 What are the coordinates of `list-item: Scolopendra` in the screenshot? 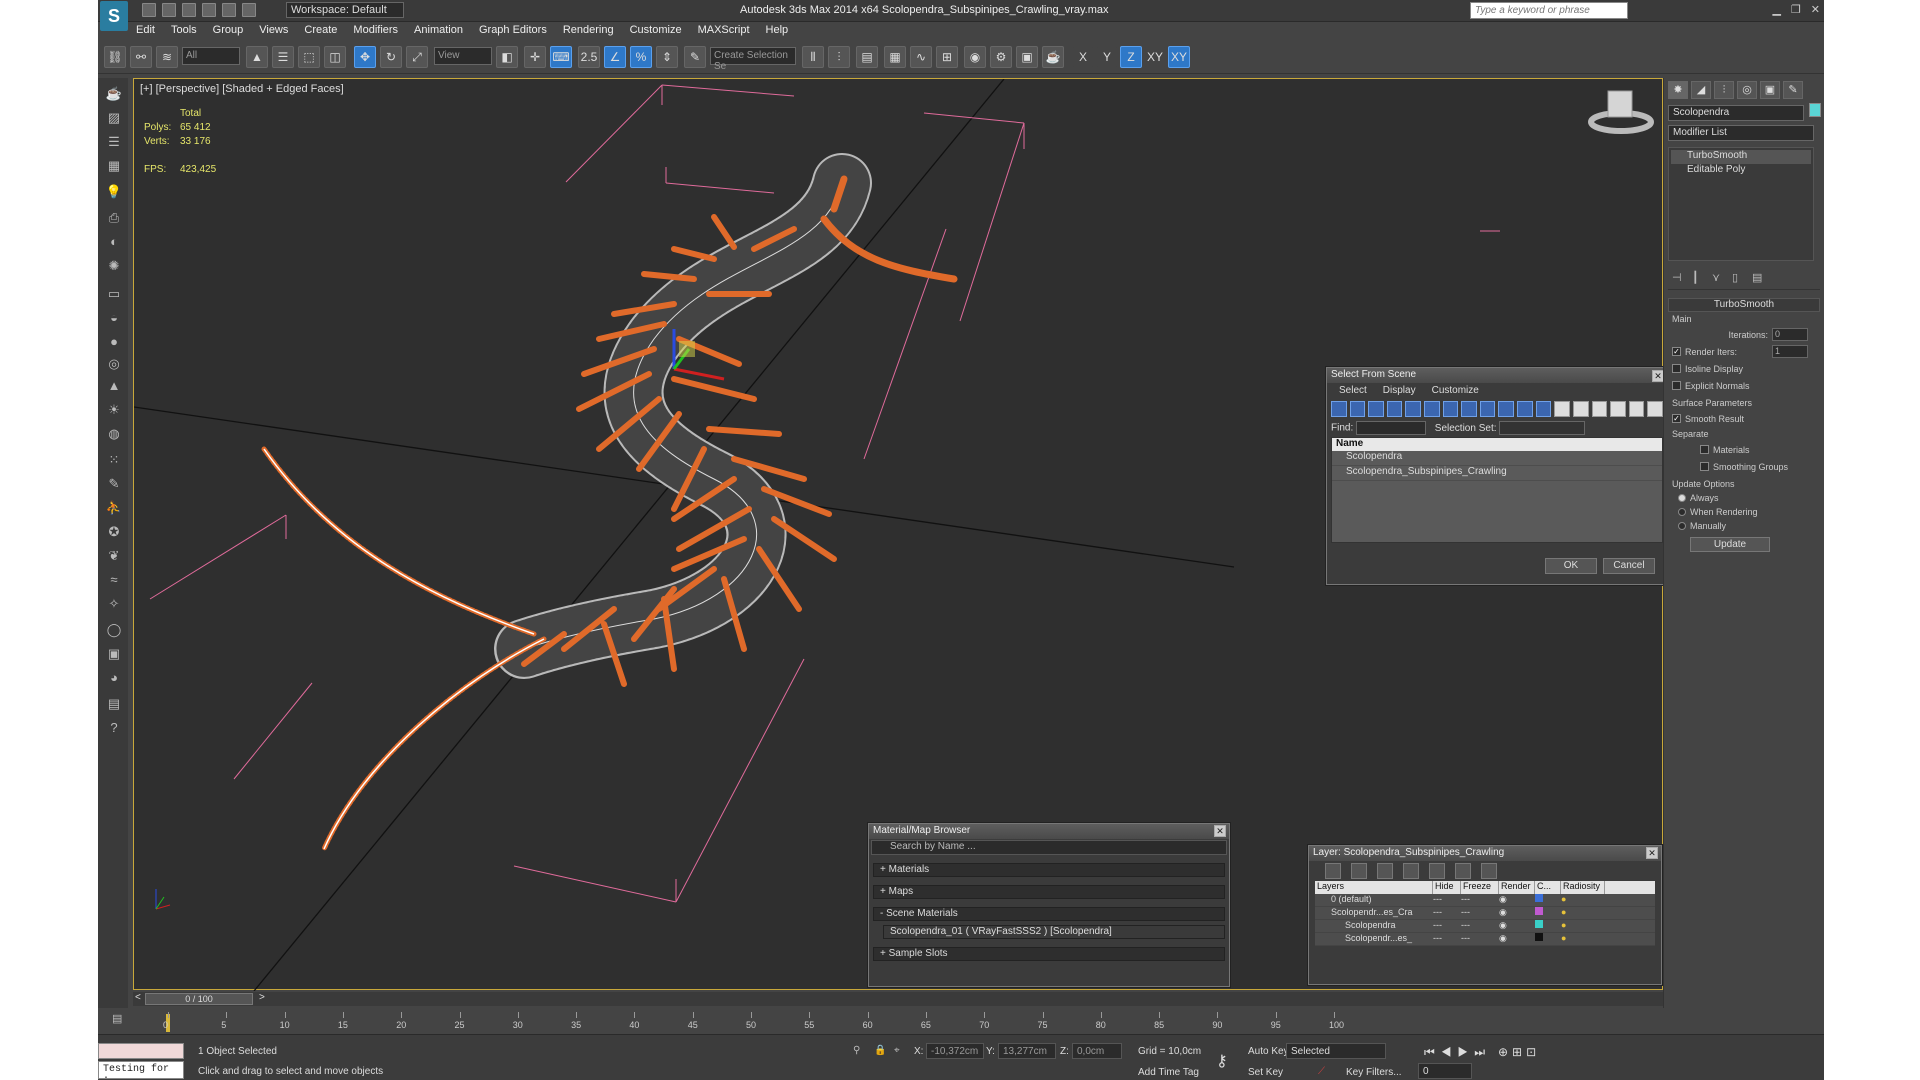 It's located at (1497, 458).